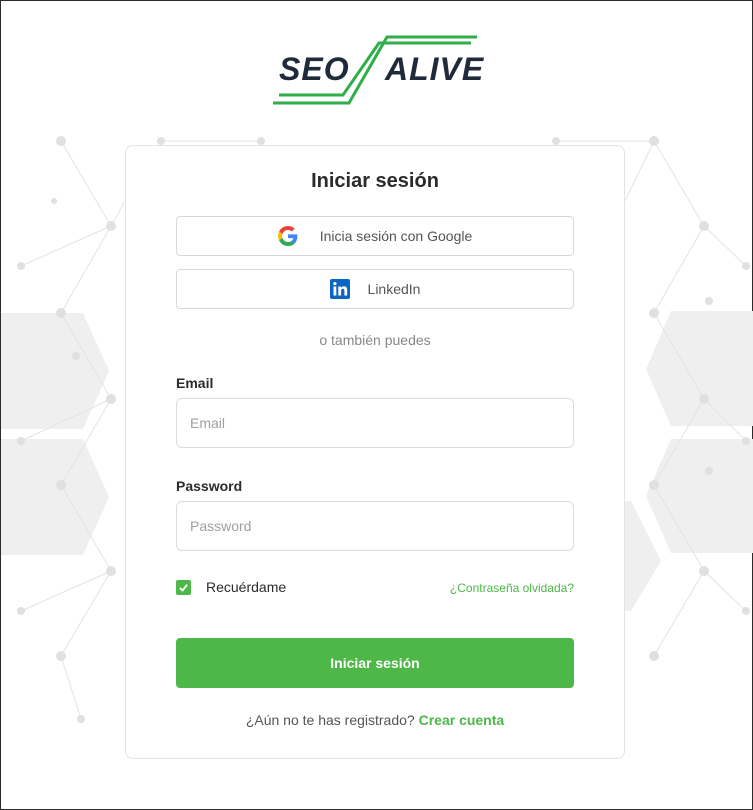 The height and width of the screenshot is (810, 753). I want to click on linkedin-login-button: LinkedIn, so click(375, 289).